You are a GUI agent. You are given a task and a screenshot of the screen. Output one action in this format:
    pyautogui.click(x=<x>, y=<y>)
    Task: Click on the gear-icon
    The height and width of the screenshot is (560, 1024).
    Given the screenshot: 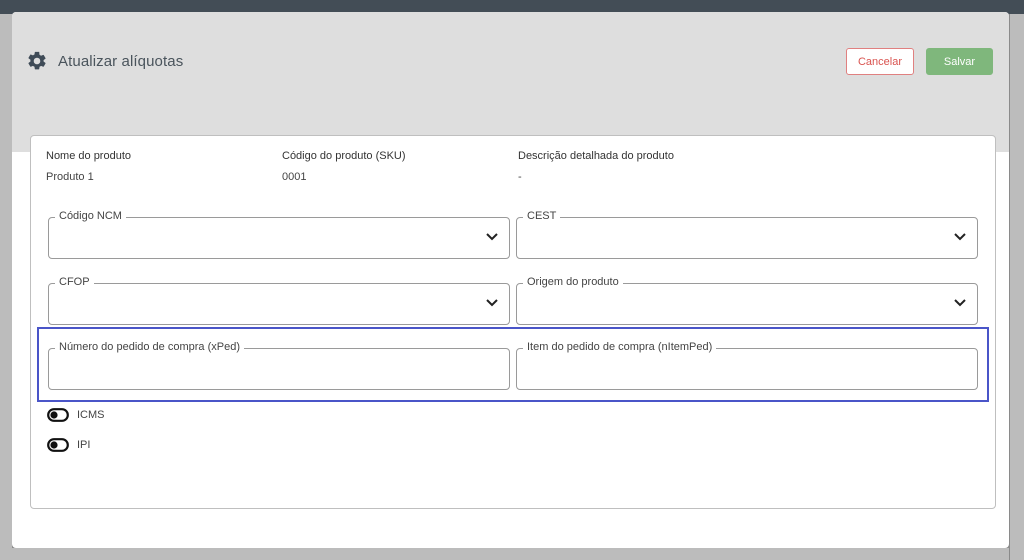 What is the action you would take?
    pyautogui.click(x=37, y=60)
    